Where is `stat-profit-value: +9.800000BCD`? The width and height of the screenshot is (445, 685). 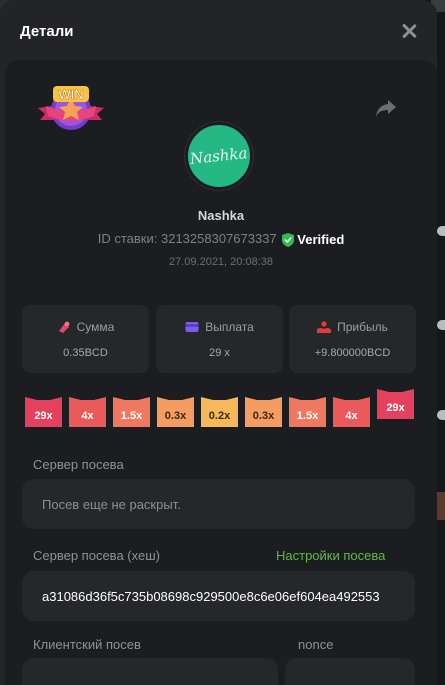 stat-profit-value: +9.800000BCD is located at coordinates (352, 353).